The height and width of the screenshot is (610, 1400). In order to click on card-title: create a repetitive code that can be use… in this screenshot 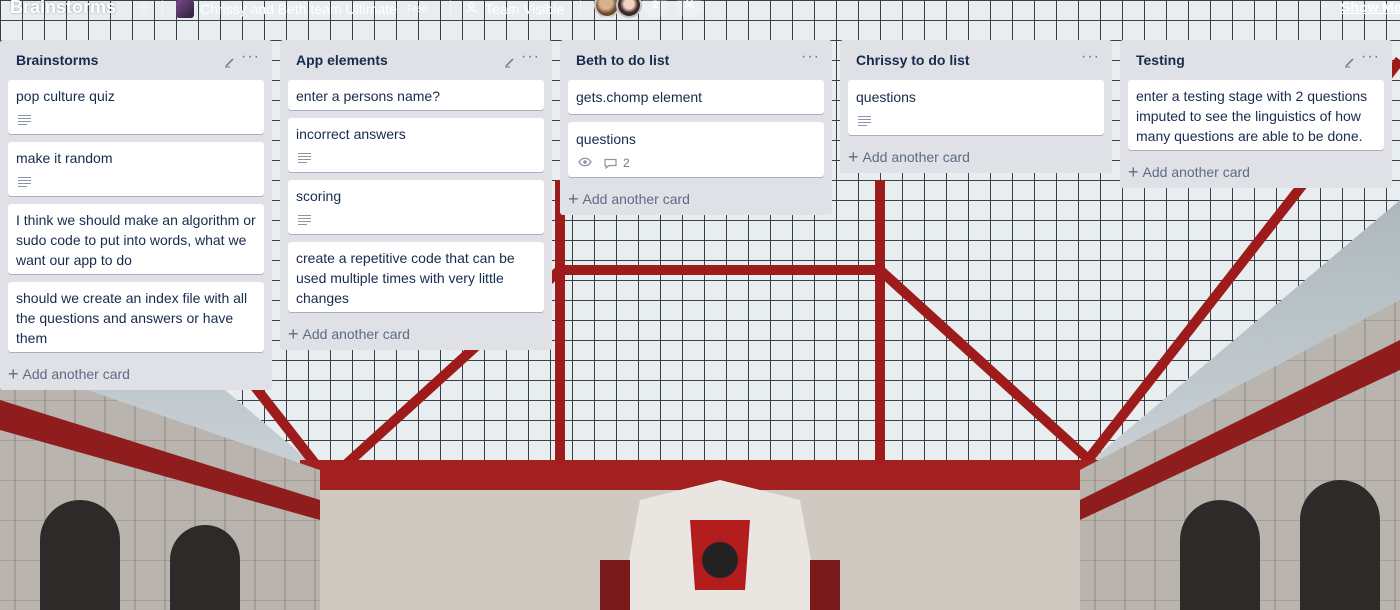, I will do `click(405, 278)`.